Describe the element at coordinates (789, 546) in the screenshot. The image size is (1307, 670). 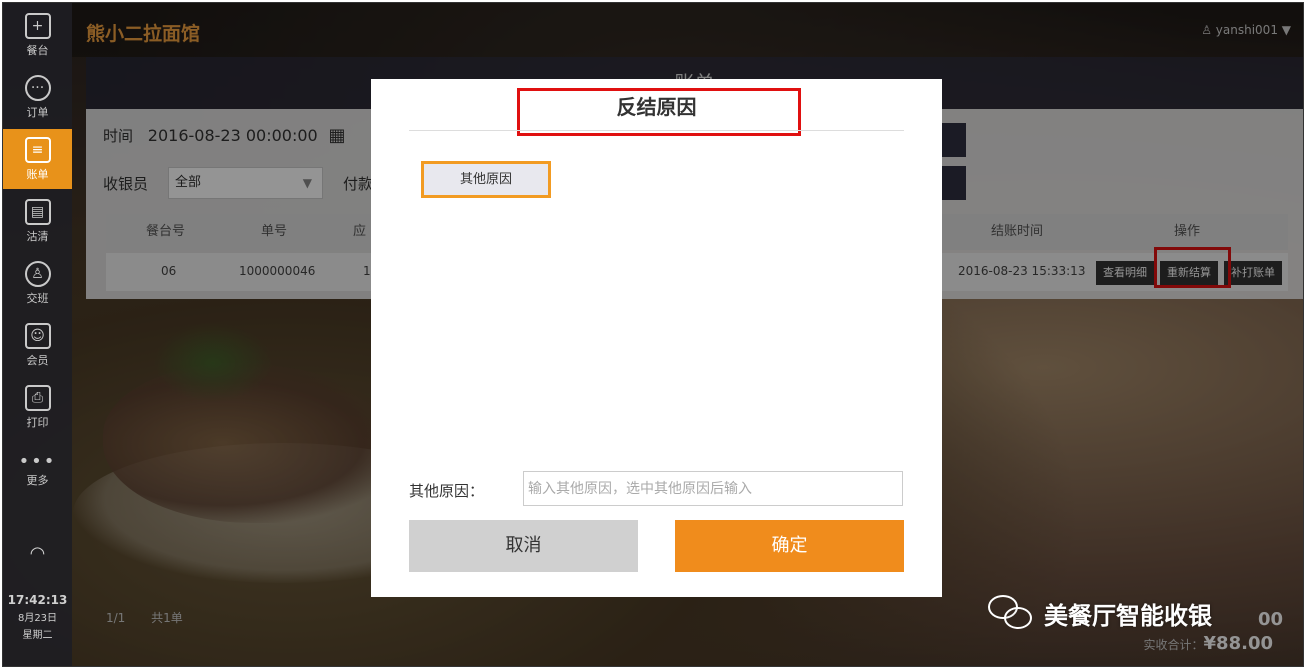
I see `confirm-button: 确定` at that location.